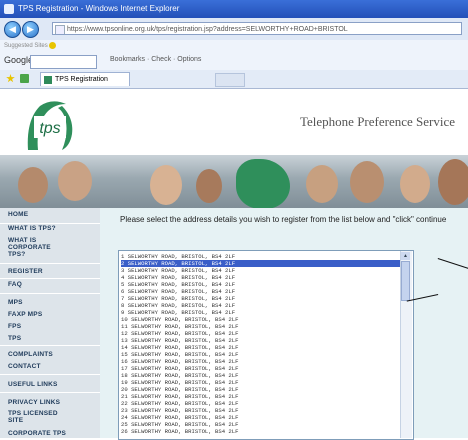 This screenshot has height=440, width=468. I want to click on address-option: 6 SELWORTHY ROAD, BRISTOL, BS4 2LF, so click(262, 291).